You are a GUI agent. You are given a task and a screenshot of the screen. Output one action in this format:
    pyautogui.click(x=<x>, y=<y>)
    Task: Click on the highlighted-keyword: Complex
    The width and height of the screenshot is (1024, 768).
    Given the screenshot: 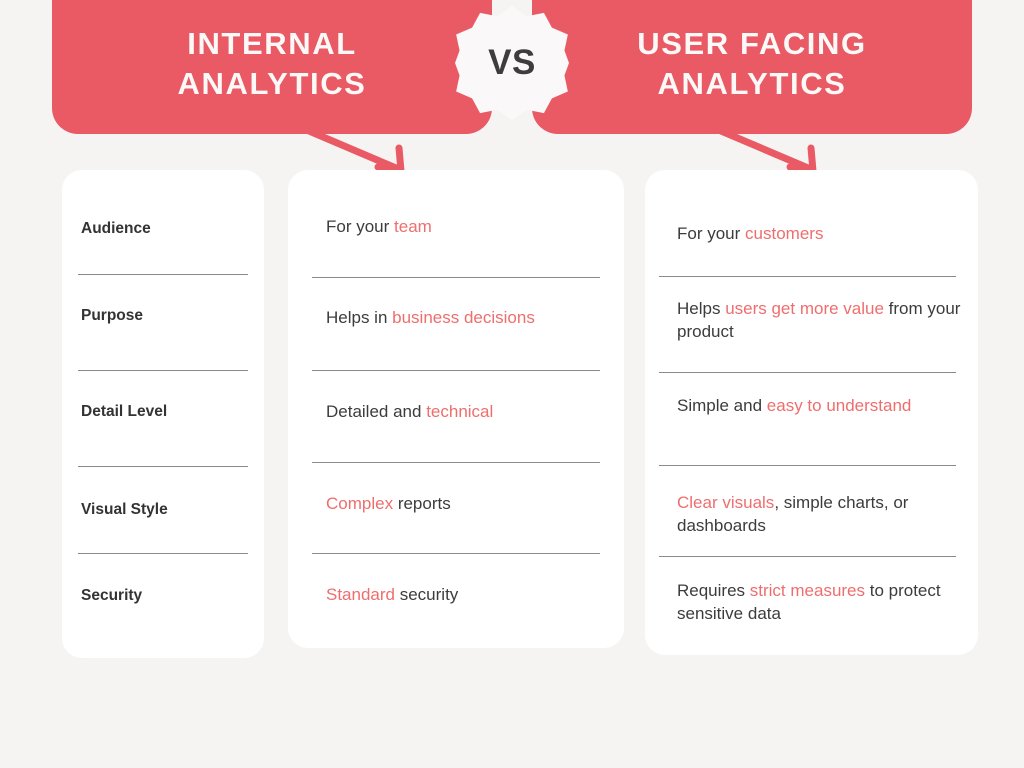 What is the action you would take?
    pyautogui.click(x=360, y=503)
    